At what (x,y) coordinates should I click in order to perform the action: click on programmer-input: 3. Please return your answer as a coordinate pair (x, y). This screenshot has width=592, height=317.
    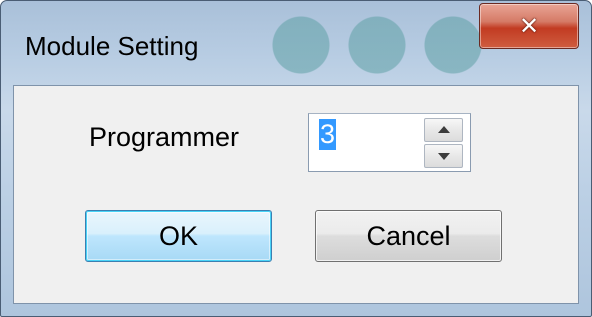
    Looking at the image, I should click on (328, 134).